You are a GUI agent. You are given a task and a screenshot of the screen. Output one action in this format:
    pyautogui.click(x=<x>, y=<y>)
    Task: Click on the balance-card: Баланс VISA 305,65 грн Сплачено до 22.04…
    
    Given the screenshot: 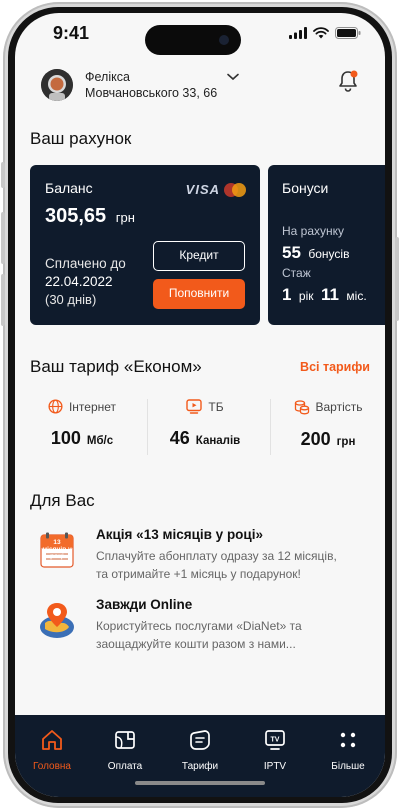 What is the action you would take?
    pyautogui.click(x=145, y=245)
    